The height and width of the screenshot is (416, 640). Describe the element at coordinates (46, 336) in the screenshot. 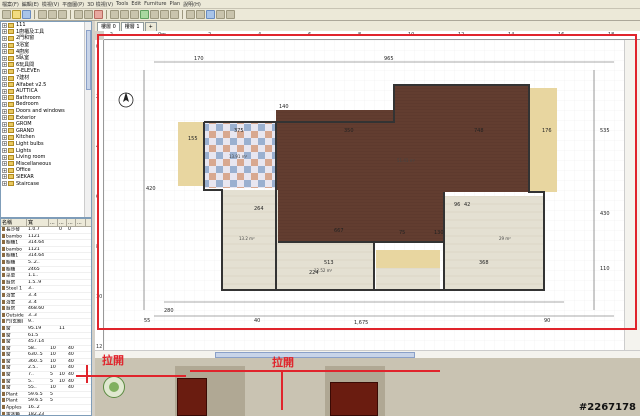

I see `table-row: 窗 61.5` at that location.